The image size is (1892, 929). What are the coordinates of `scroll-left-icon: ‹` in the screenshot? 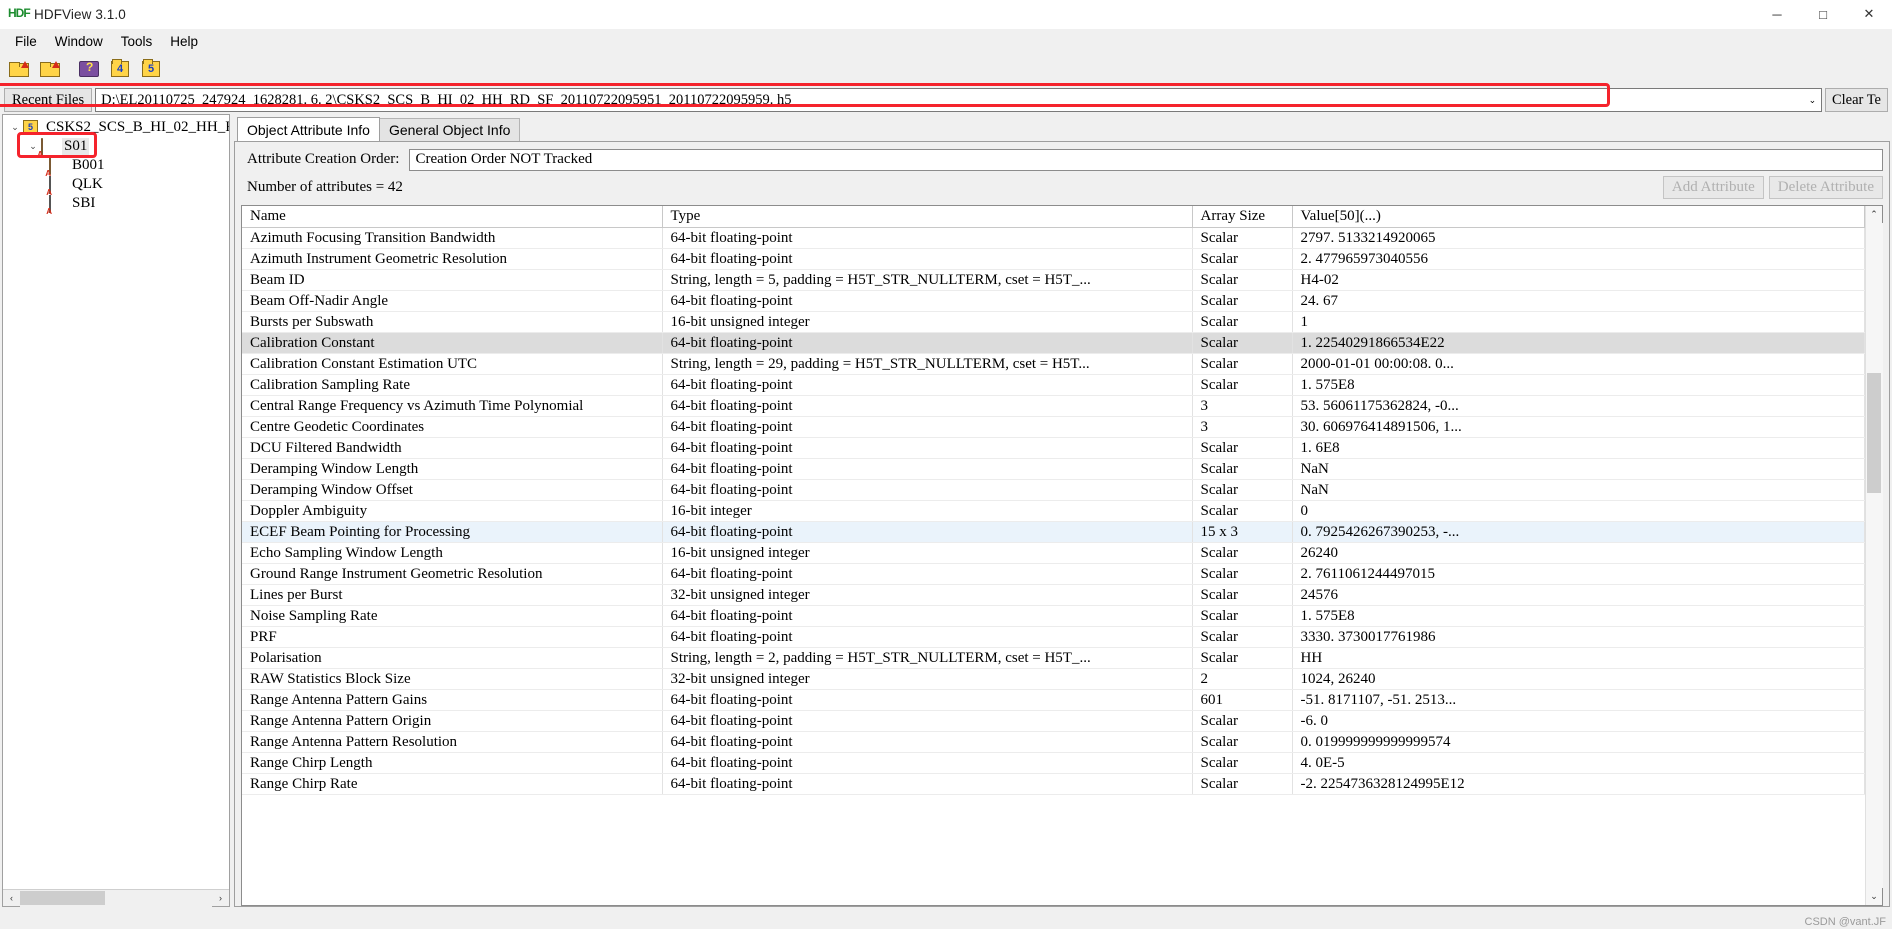 It's located at (11, 898).